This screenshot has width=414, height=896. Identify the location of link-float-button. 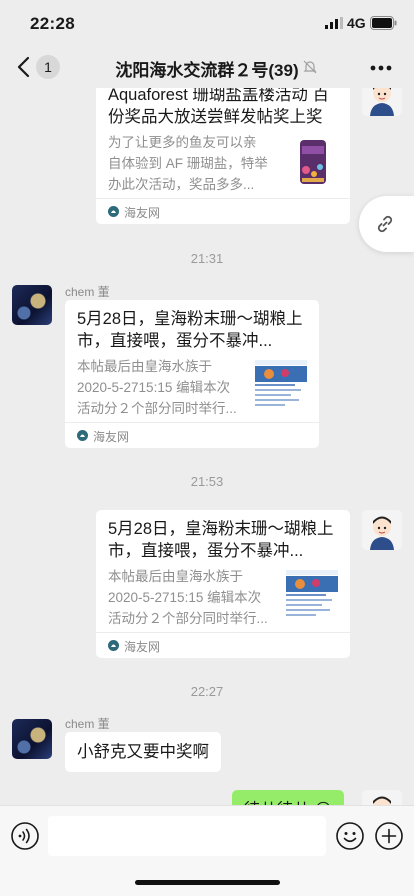
(386, 224).